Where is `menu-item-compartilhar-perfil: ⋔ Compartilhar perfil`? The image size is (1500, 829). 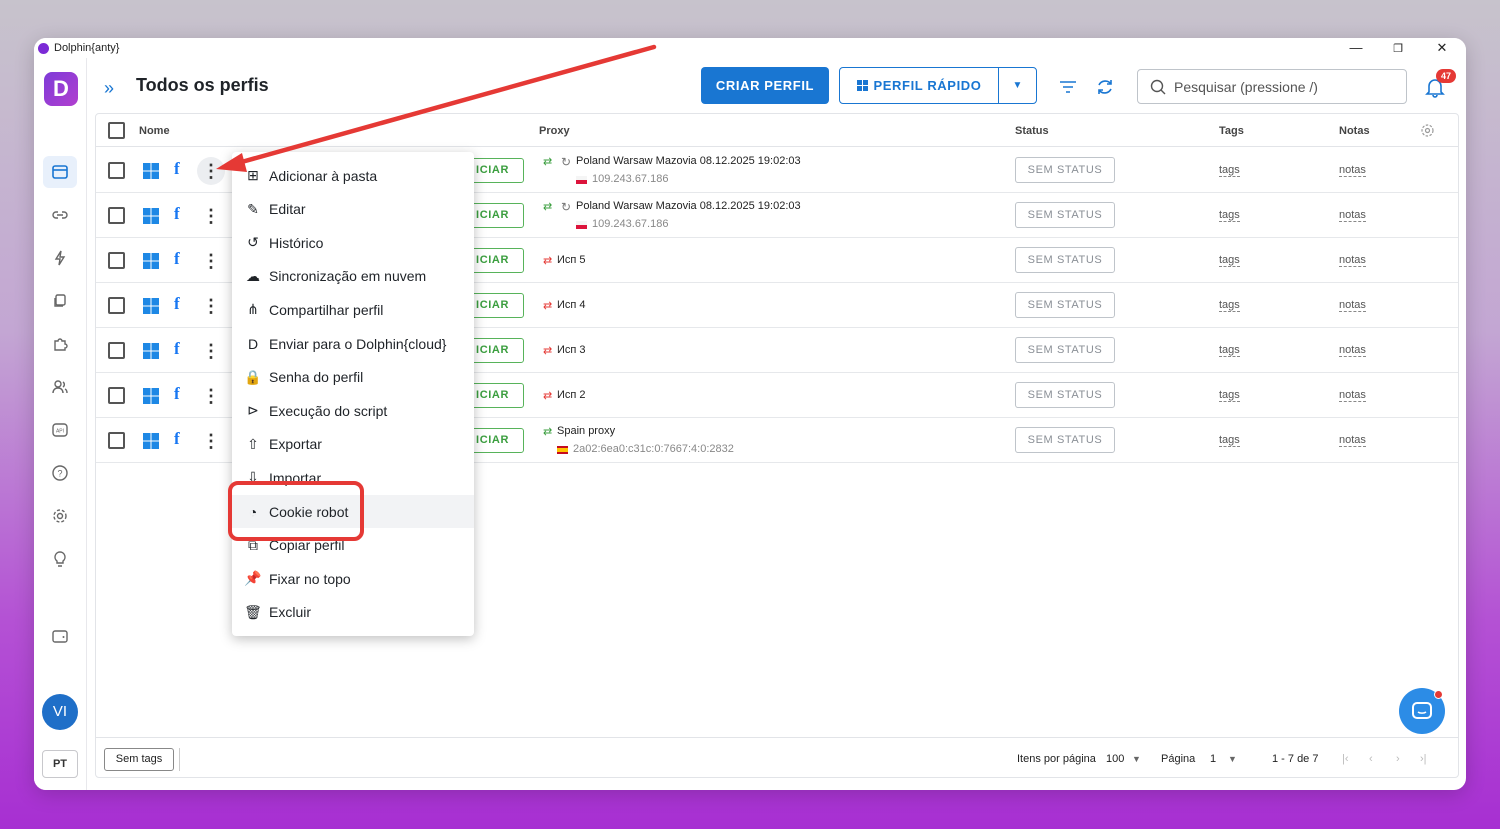 menu-item-compartilhar-perfil: ⋔ Compartilhar perfil is located at coordinates (353, 309).